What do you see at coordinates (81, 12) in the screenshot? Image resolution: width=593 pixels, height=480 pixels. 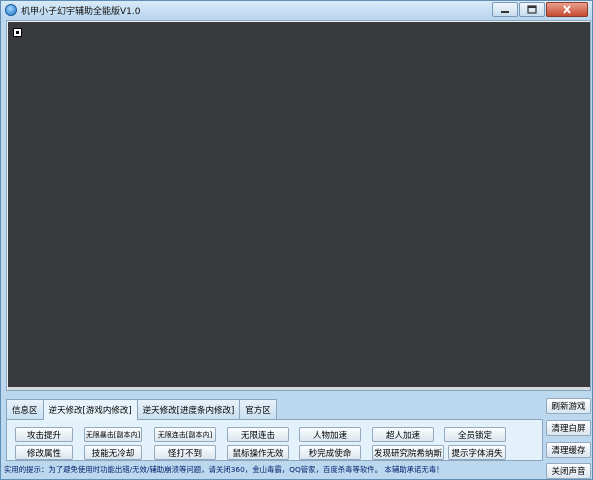 I see `window-title: 机甲小子幻宇辅助全能版V1.0` at bounding box center [81, 12].